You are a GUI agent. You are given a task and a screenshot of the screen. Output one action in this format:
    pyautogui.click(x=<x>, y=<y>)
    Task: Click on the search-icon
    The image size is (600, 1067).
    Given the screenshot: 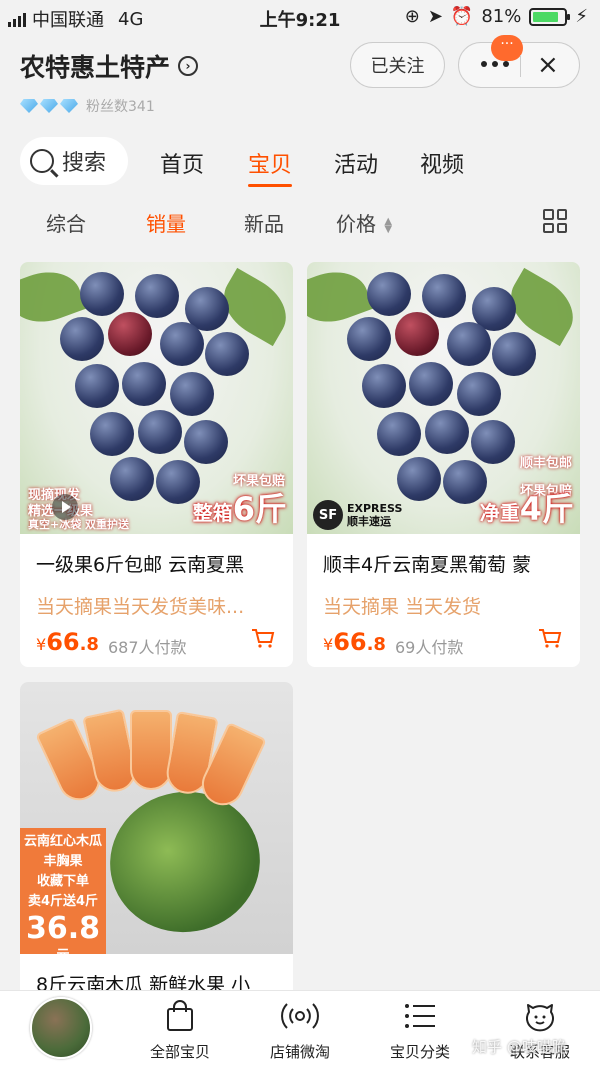 What is the action you would take?
    pyautogui.click(x=42, y=161)
    